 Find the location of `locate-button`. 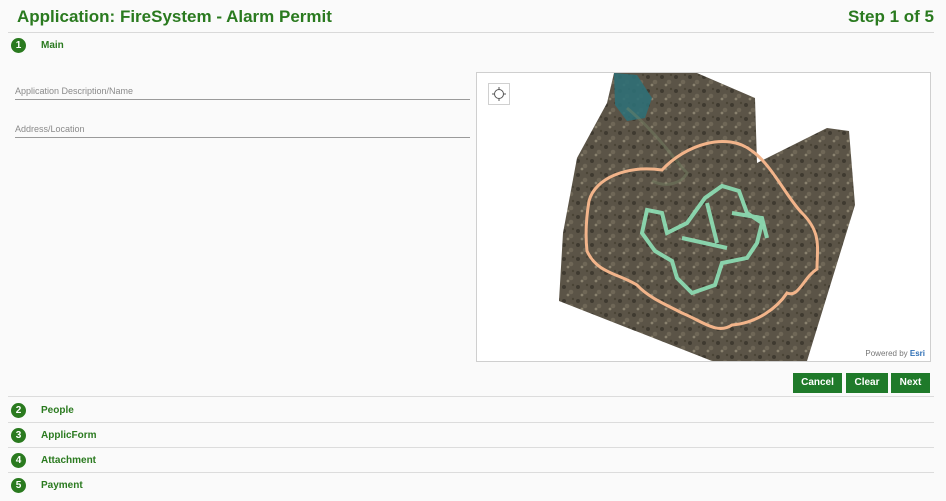

locate-button is located at coordinates (499, 94).